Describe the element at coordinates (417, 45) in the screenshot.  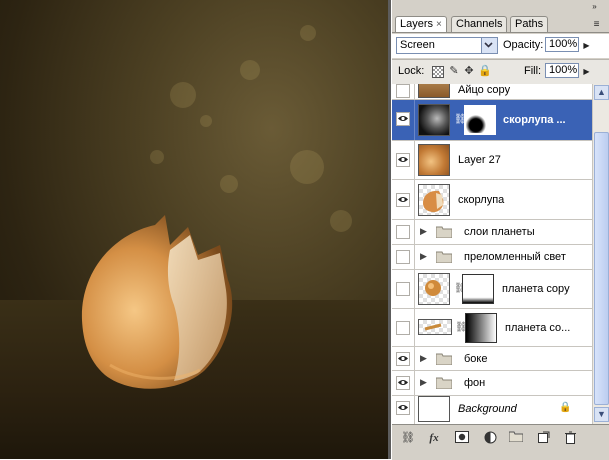
I see `blend-mode-value: Screen` at that location.